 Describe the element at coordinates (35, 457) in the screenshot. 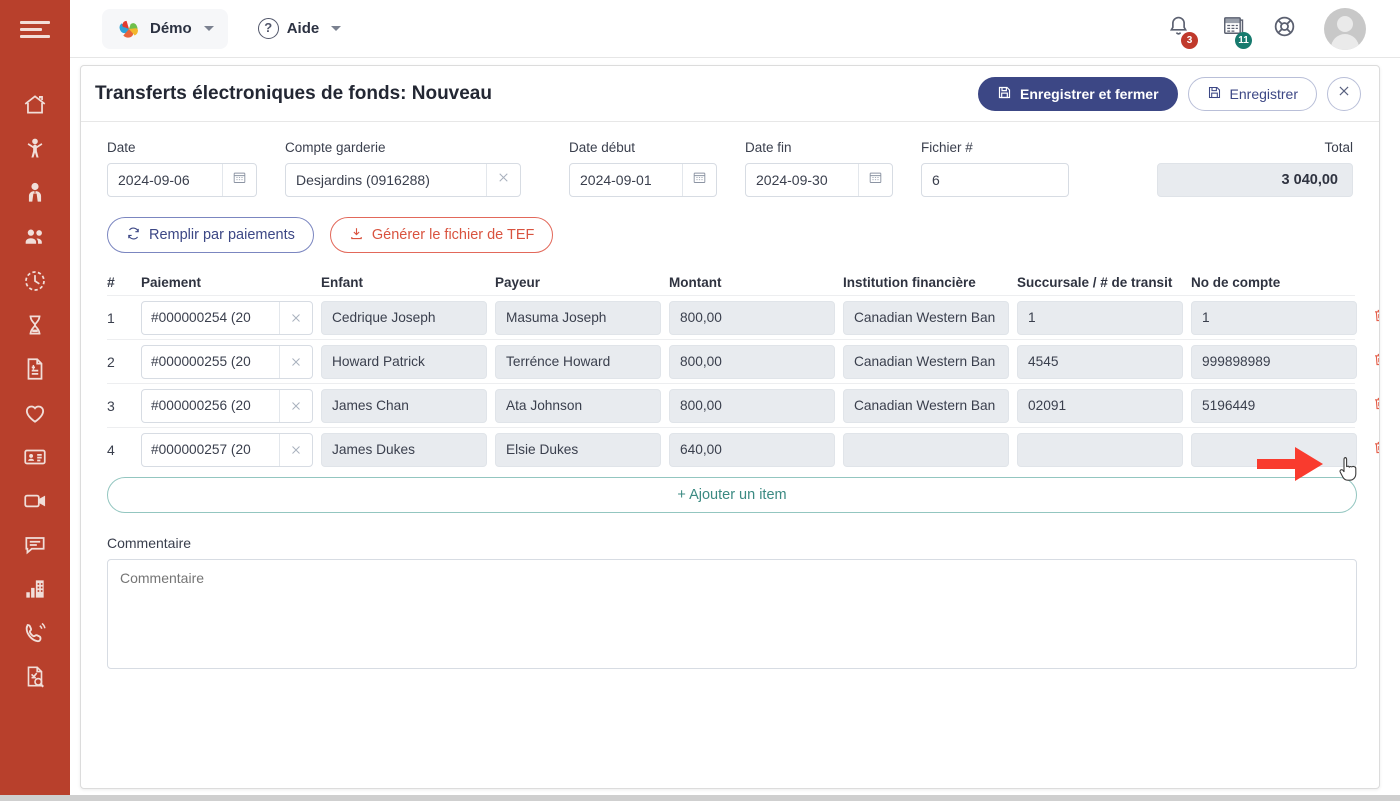

I see `sidebar-item-contacts` at that location.